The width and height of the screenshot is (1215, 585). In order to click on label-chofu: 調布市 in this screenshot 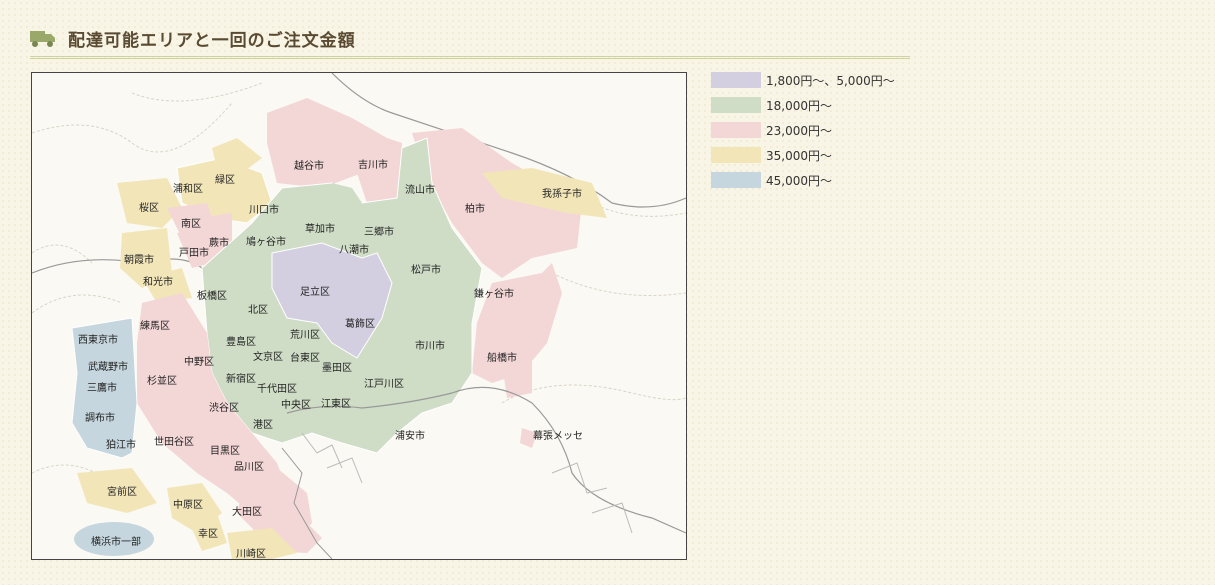, I will do `click(100, 417)`.